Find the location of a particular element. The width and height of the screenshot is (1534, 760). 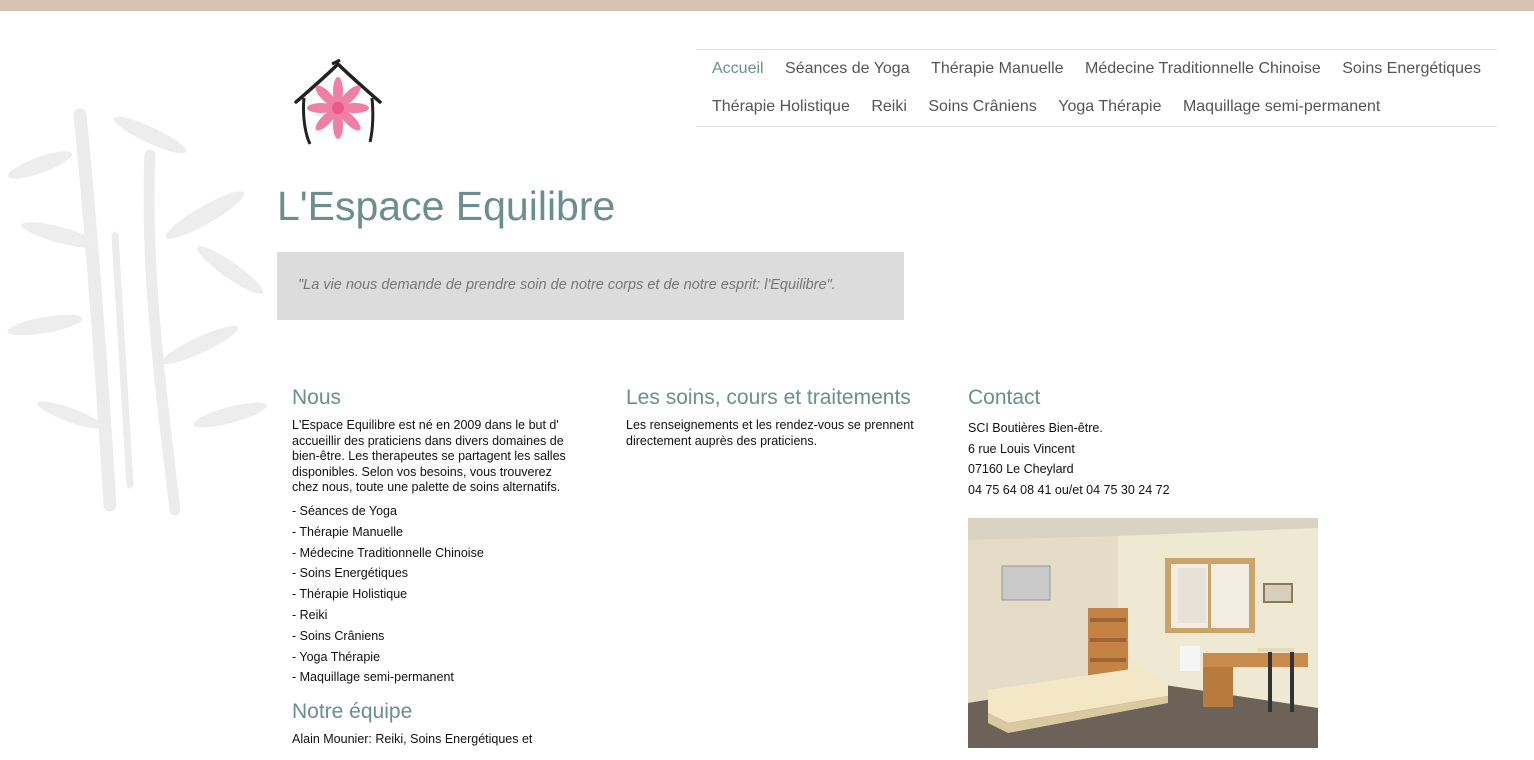

list-item: - Thérapie Holistique is located at coordinates (350, 594).